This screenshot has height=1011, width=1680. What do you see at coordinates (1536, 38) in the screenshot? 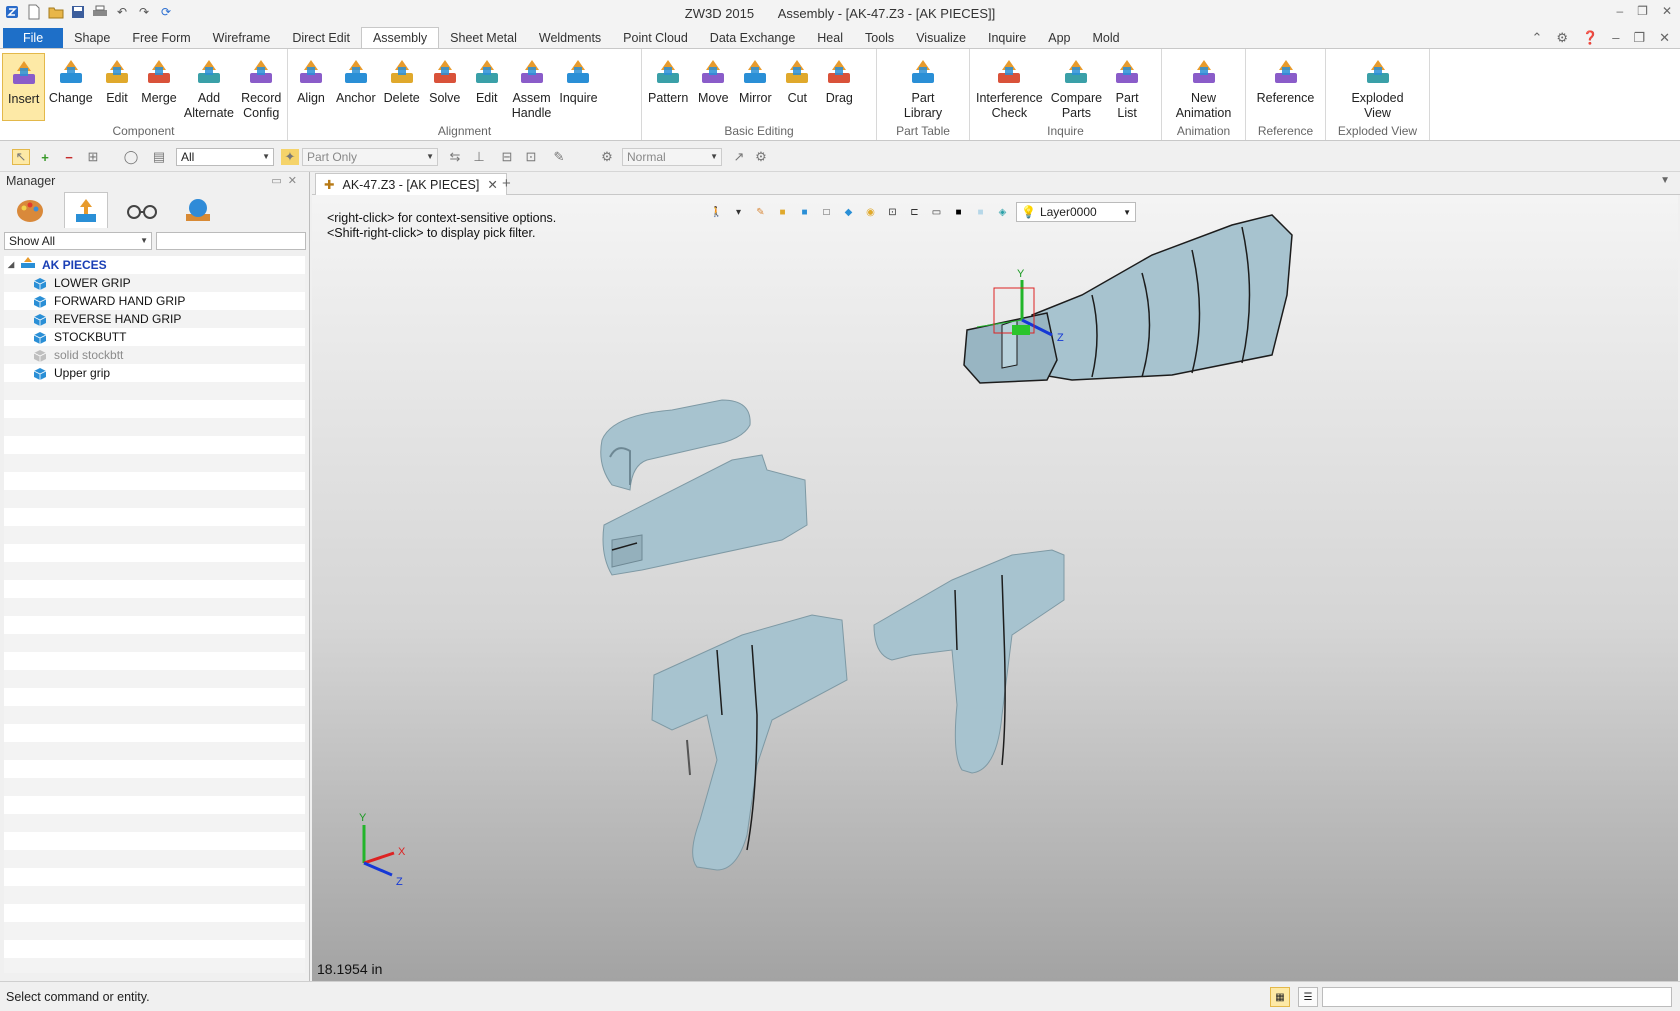
I see `collapse-ribbon-icon: ⌃` at bounding box center [1536, 38].